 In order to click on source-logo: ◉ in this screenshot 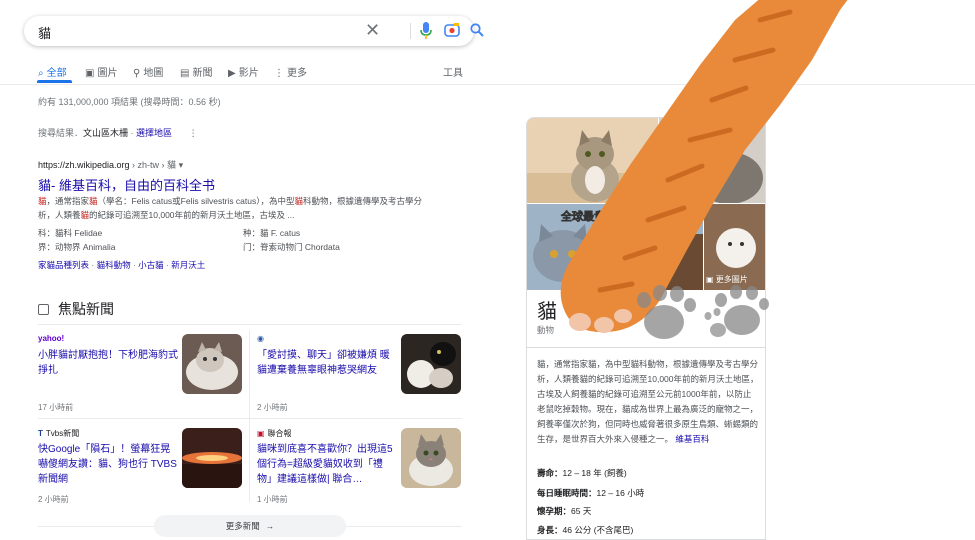, I will do `click(260, 338)`.